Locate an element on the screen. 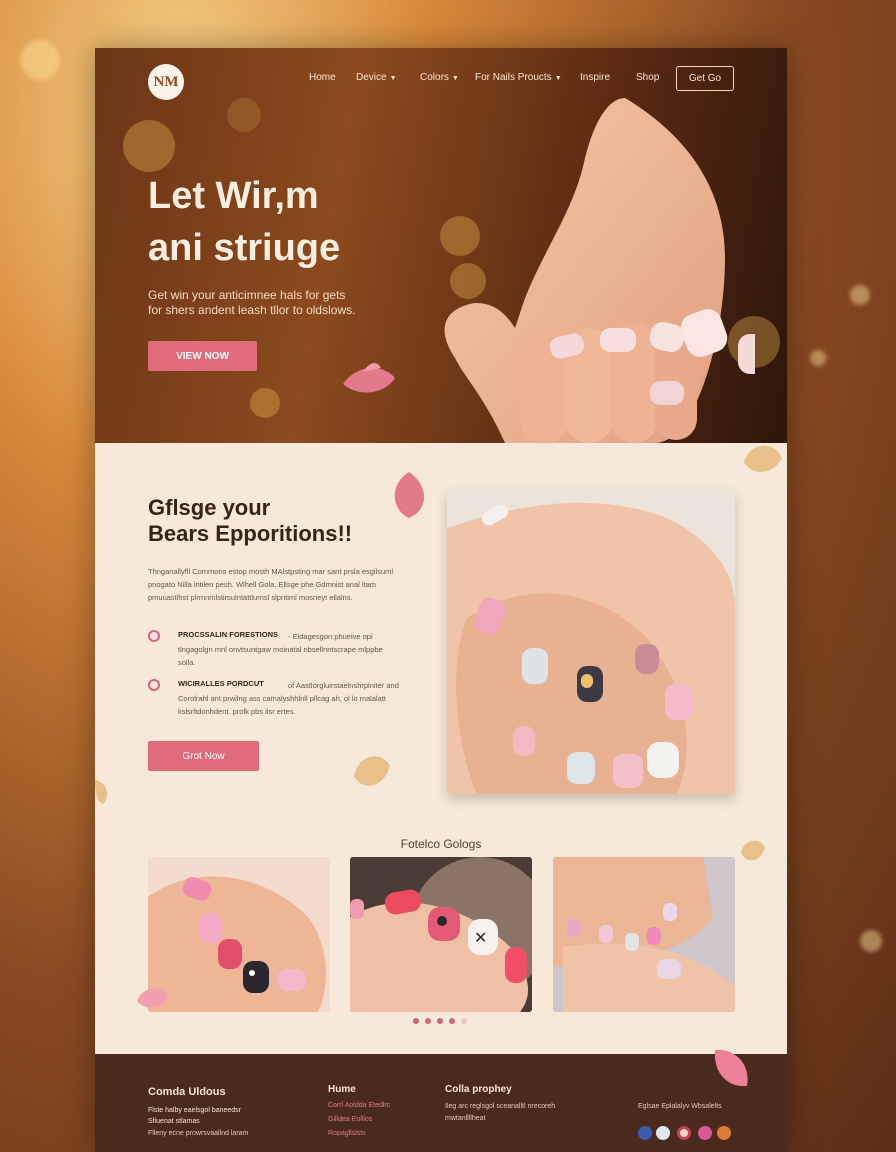 The width and height of the screenshot is (896, 1152). hero-title-line: Let Wir,m is located at coordinates (233, 196).